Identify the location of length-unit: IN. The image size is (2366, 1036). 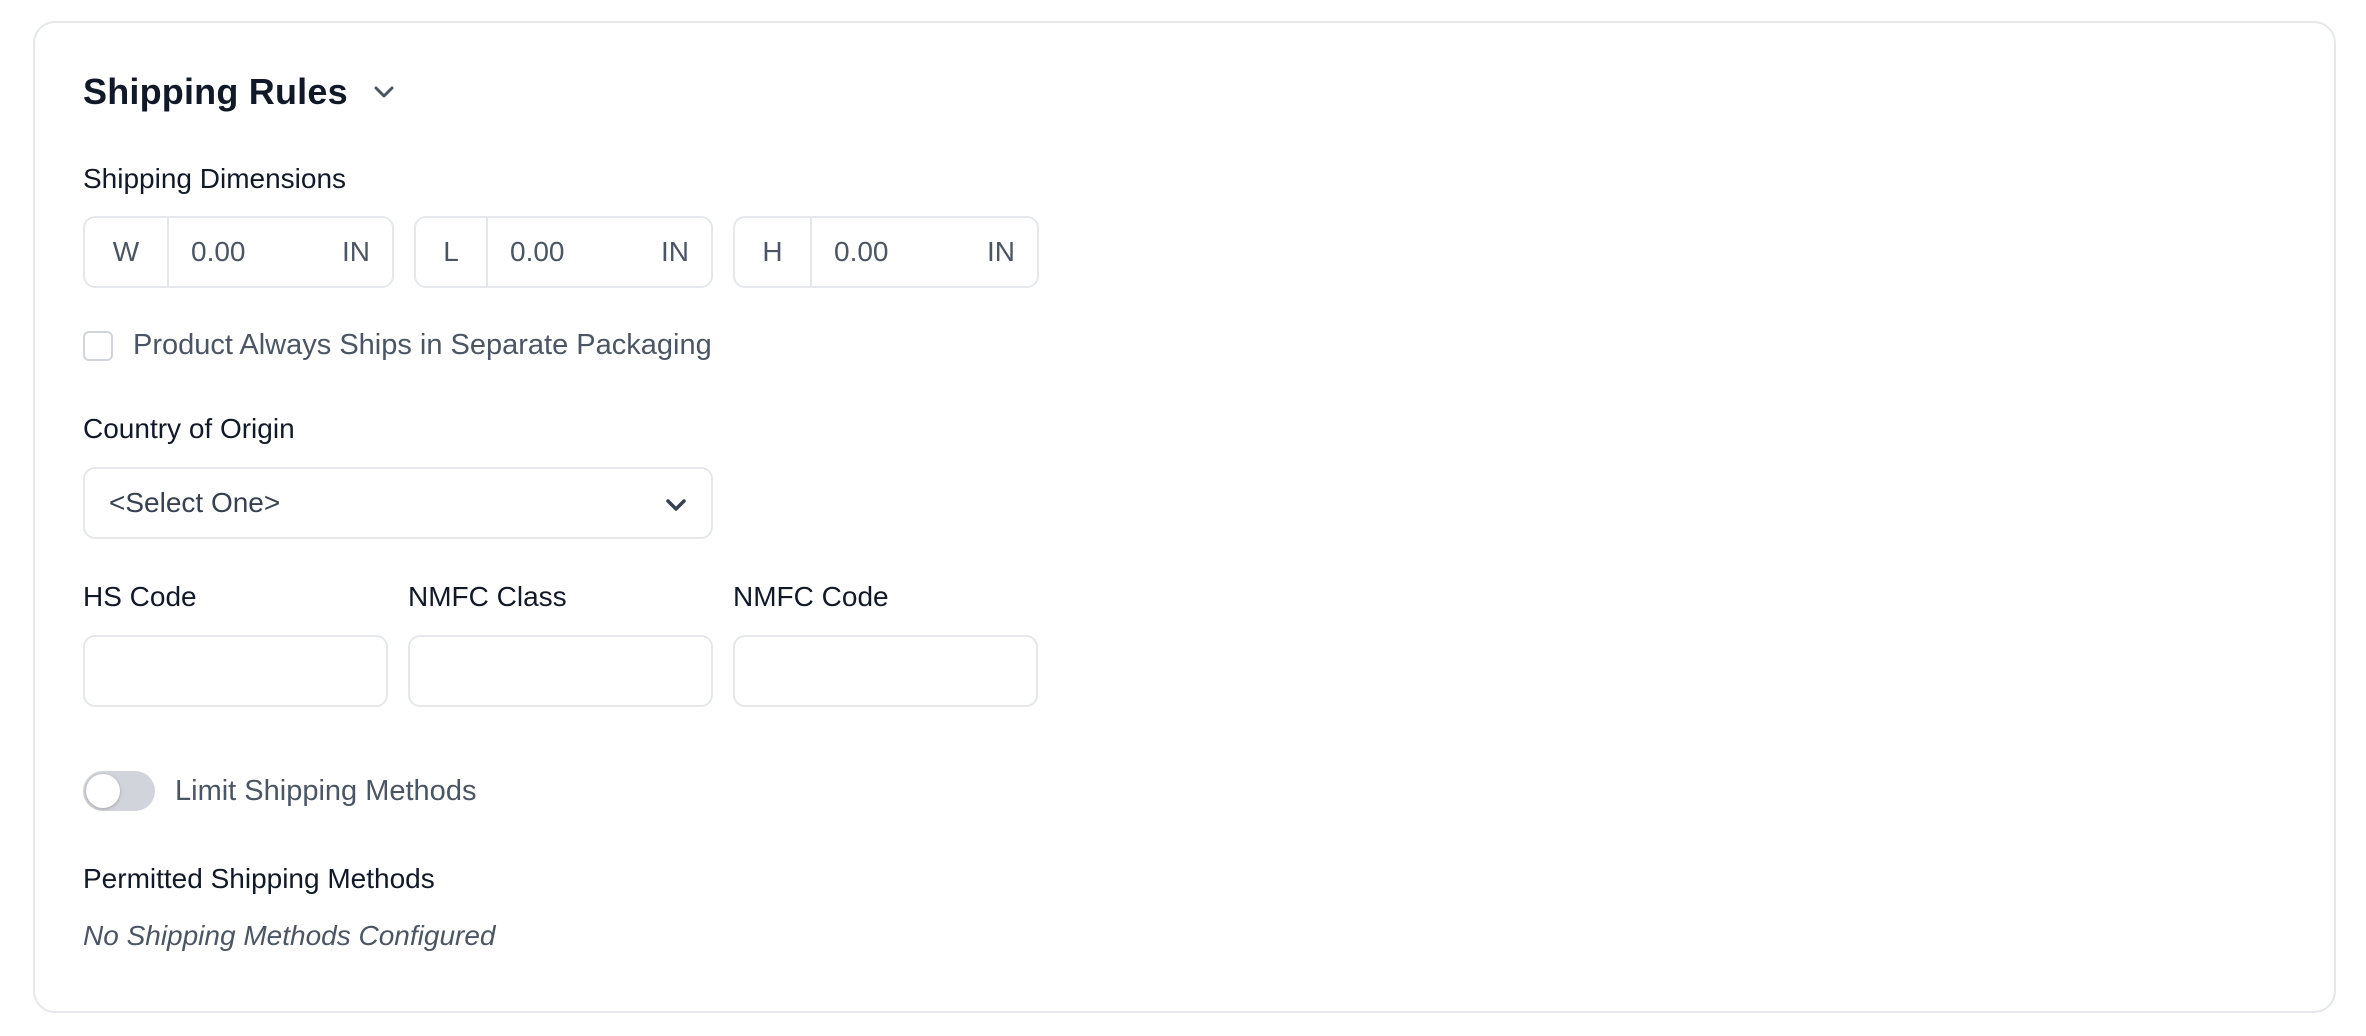
(675, 251).